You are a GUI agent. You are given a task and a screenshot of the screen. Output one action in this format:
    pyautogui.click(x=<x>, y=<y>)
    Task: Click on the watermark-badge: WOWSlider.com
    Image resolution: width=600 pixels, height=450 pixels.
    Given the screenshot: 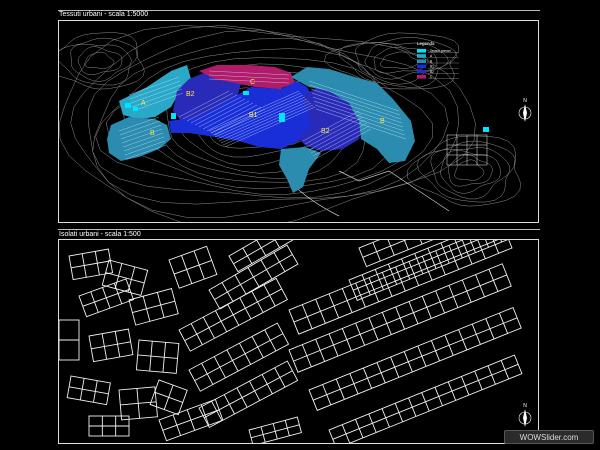 What is the action you would take?
    pyautogui.click(x=549, y=437)
    